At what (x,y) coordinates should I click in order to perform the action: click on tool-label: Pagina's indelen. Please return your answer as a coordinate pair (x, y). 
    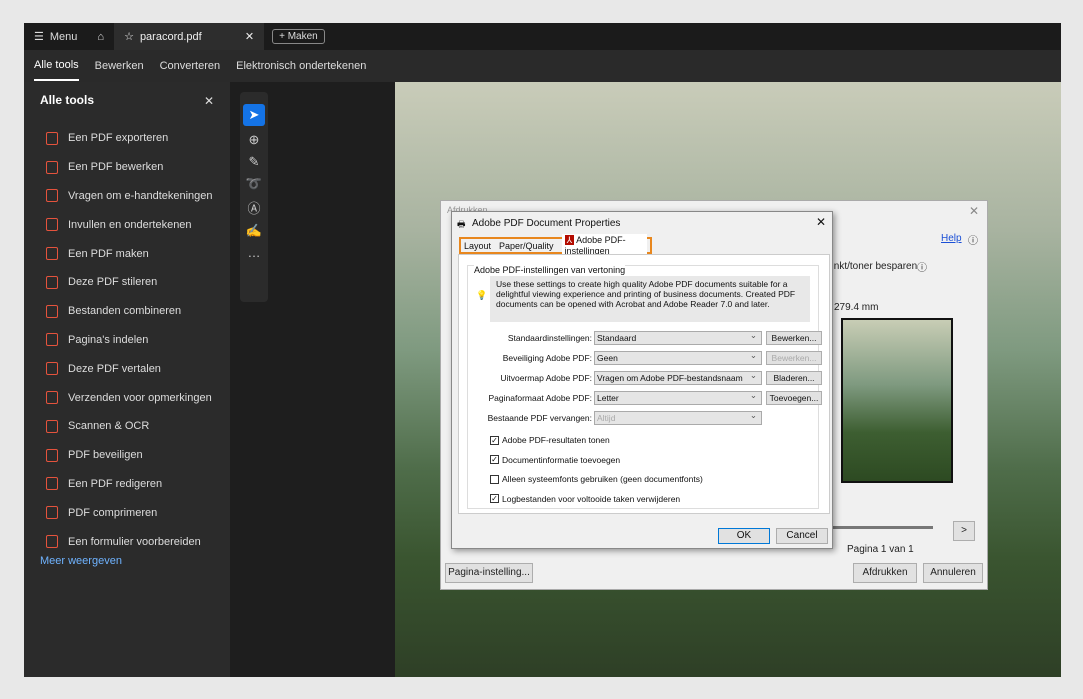
    Looking at the image, I should click on (108, 339).